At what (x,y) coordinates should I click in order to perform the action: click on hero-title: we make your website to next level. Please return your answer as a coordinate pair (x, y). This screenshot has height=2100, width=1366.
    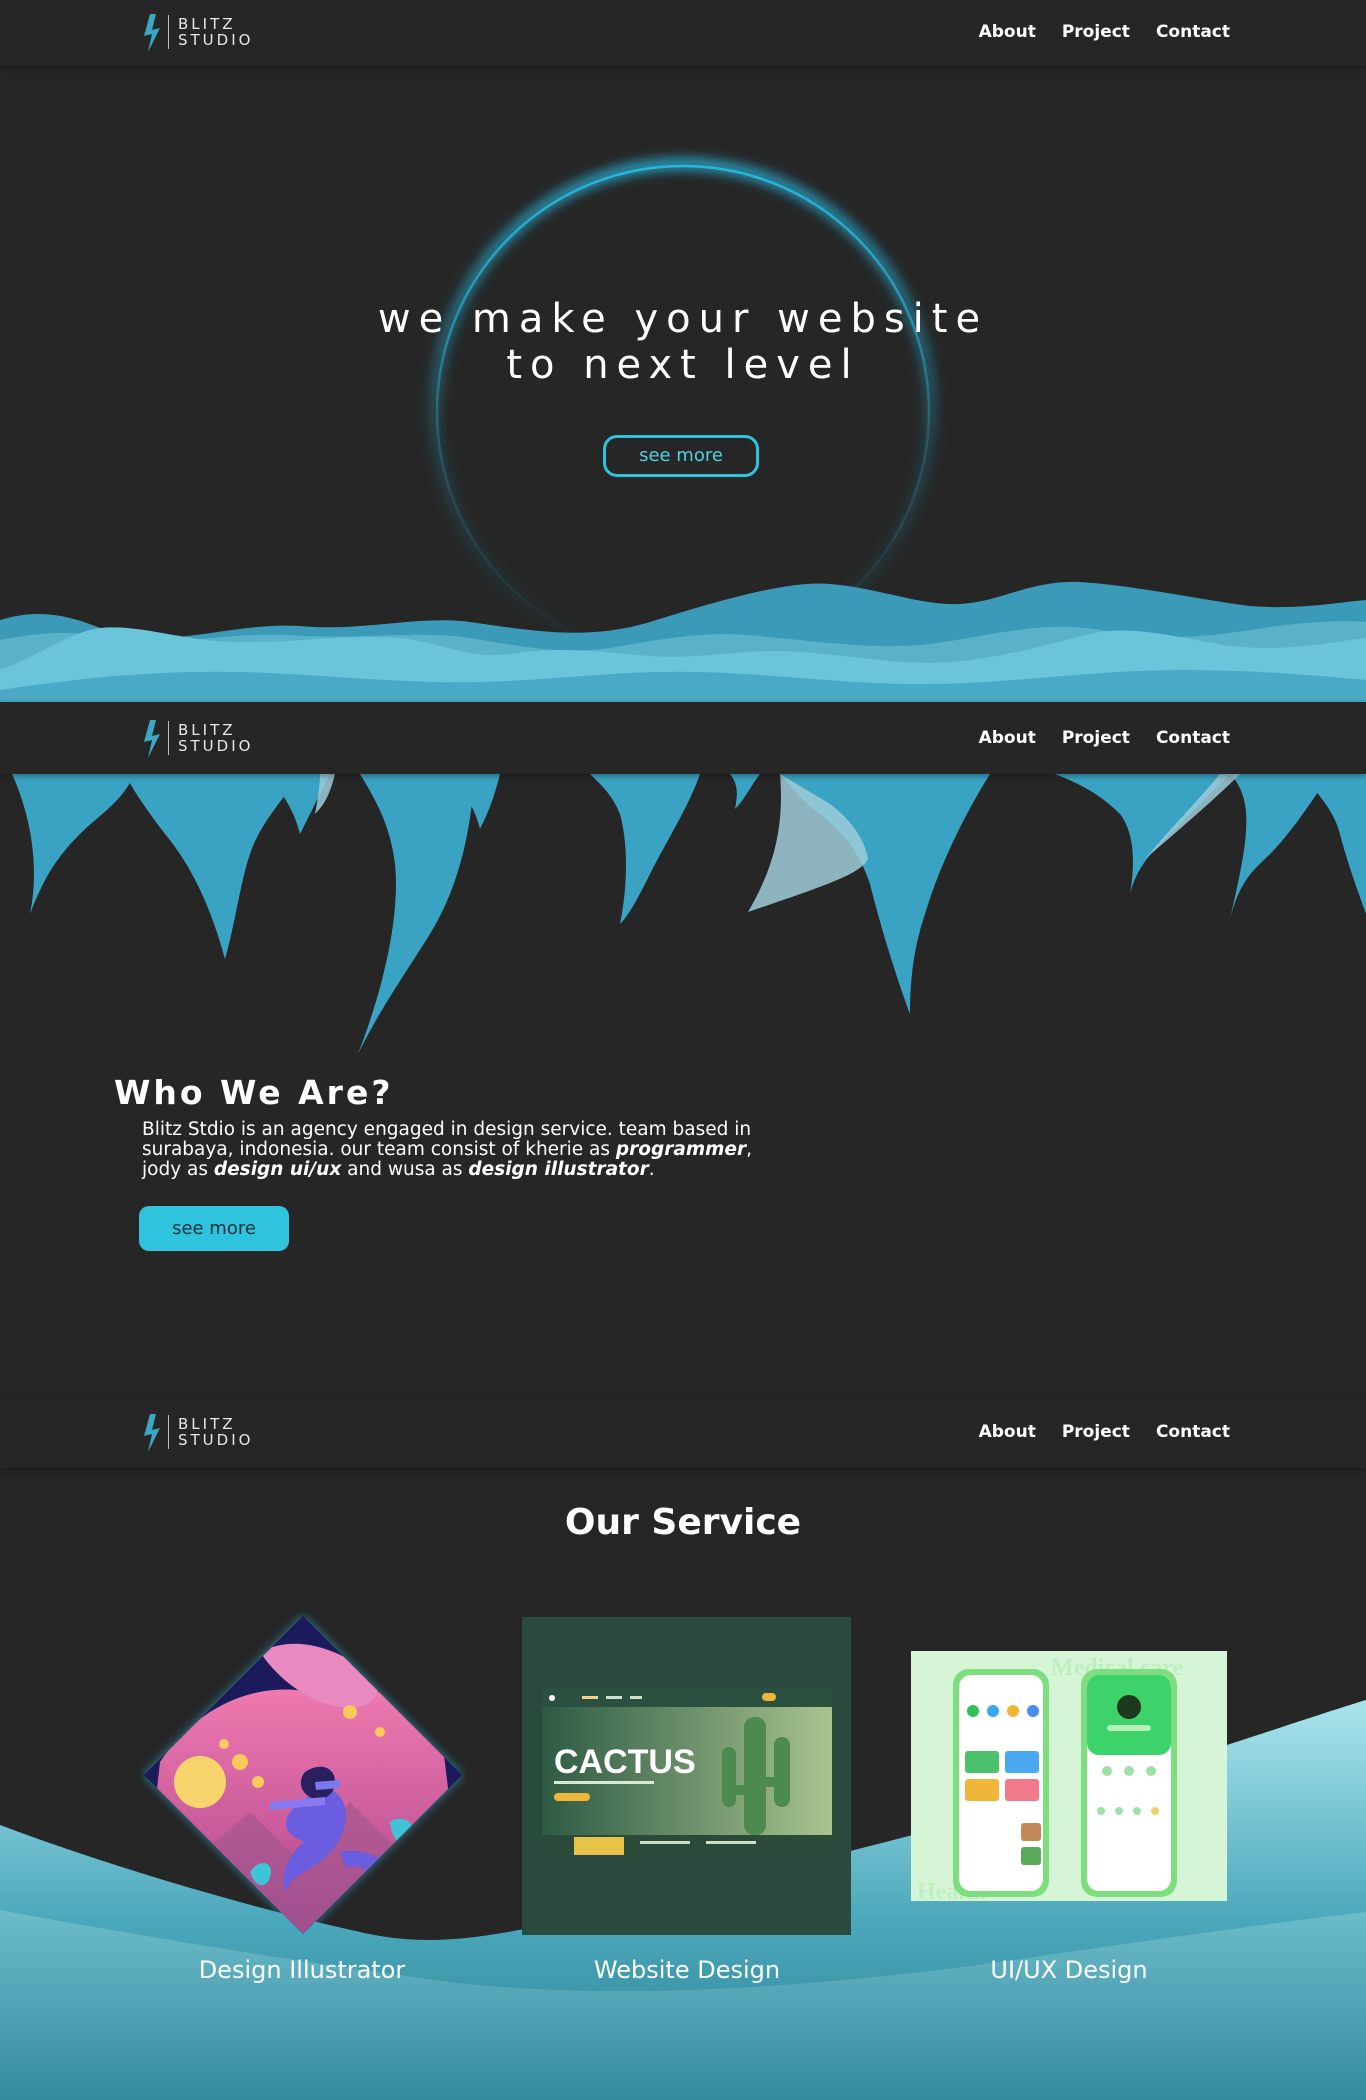
    Looking at the image, I should click on (683, 342).